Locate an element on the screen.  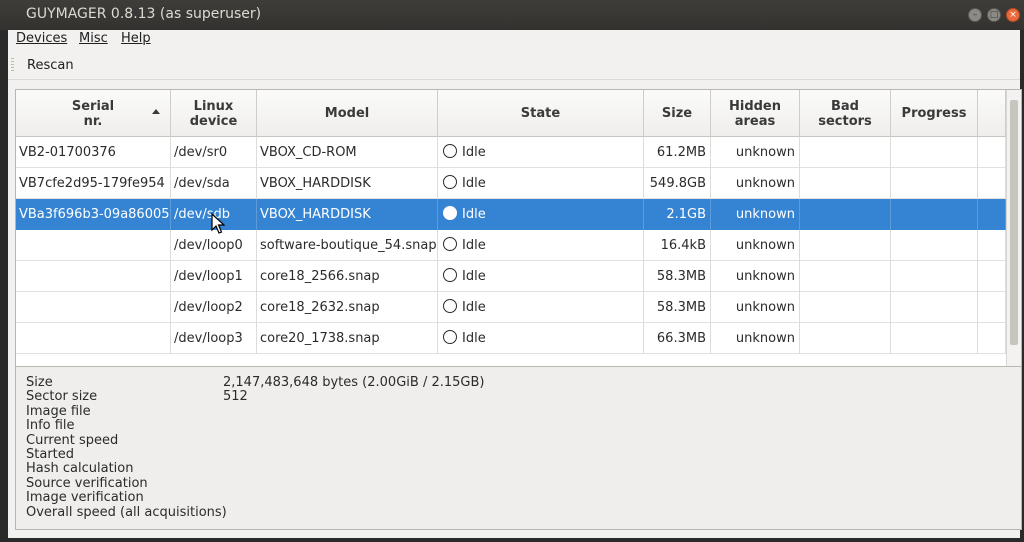
detail-current-speed-label: Current speed is located at coordinates (72, 440).